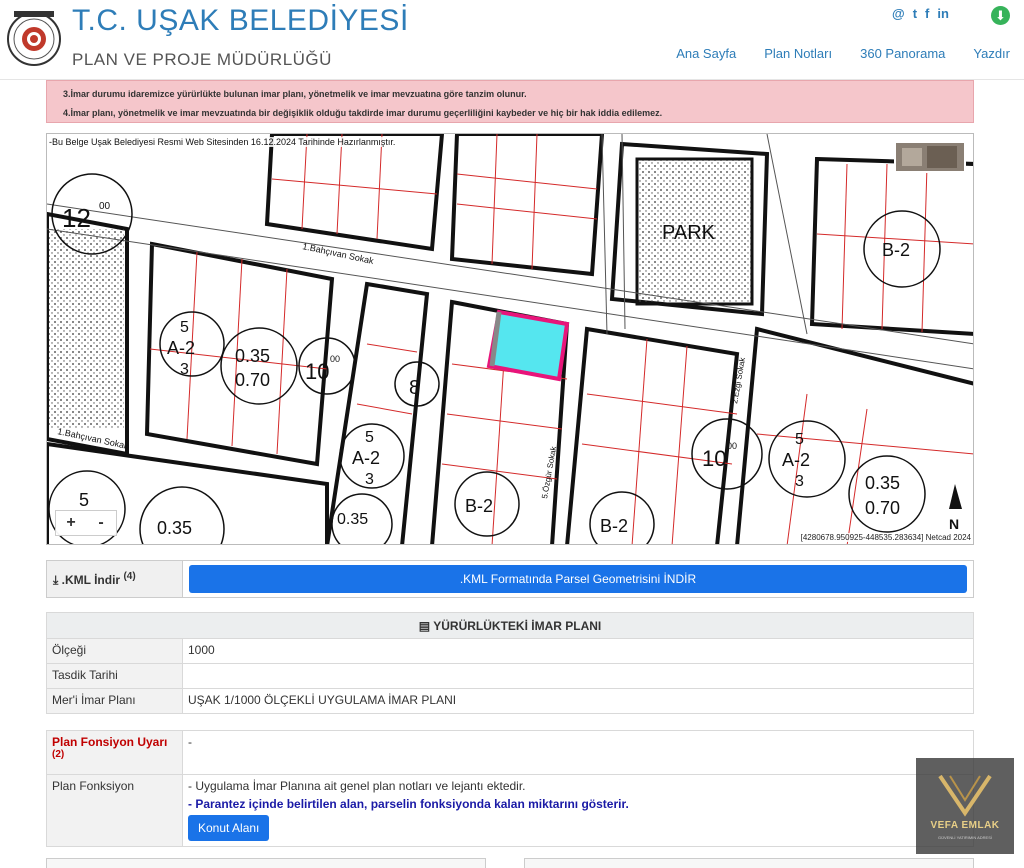  Describe the element at coordinates (114, 676) in the screenshot. I see `approval-date-label: Tasdik Tarihi` at that location.